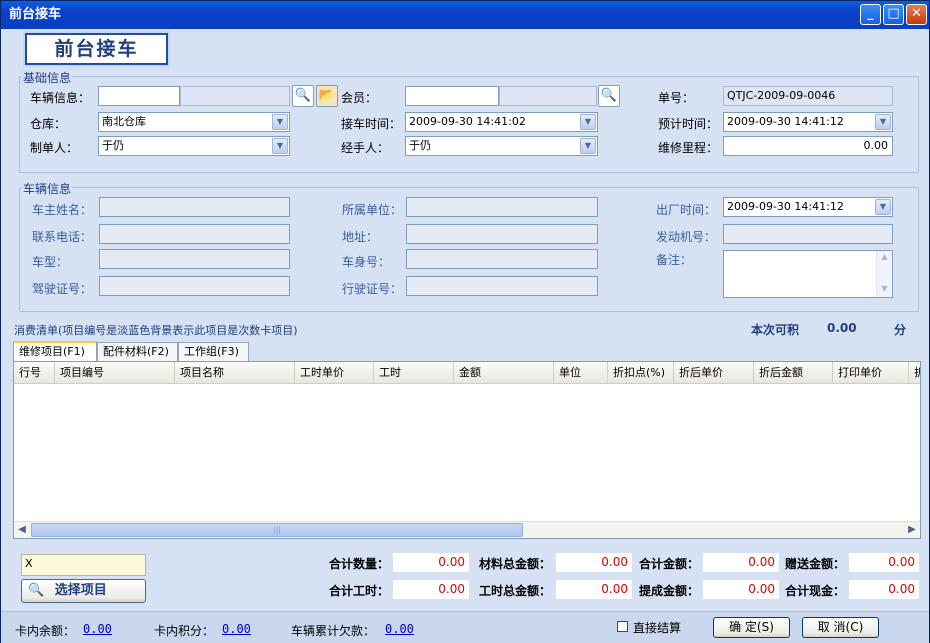 The image size is (930, 643). What do you see at coordinates (97, 629) in the screenshot?
I see `balance-link: 0.00` at bounding box center [97, 629].